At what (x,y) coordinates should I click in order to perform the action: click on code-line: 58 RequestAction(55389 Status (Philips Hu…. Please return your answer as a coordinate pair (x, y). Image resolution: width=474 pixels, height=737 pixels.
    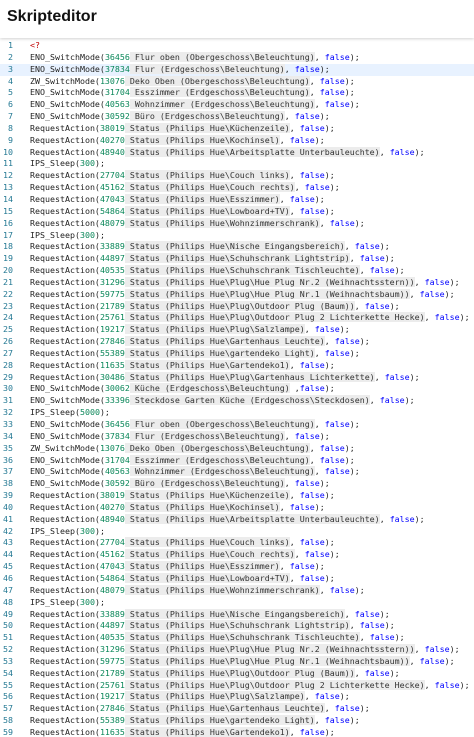
    Looking at the image, I should click on (237, 721).